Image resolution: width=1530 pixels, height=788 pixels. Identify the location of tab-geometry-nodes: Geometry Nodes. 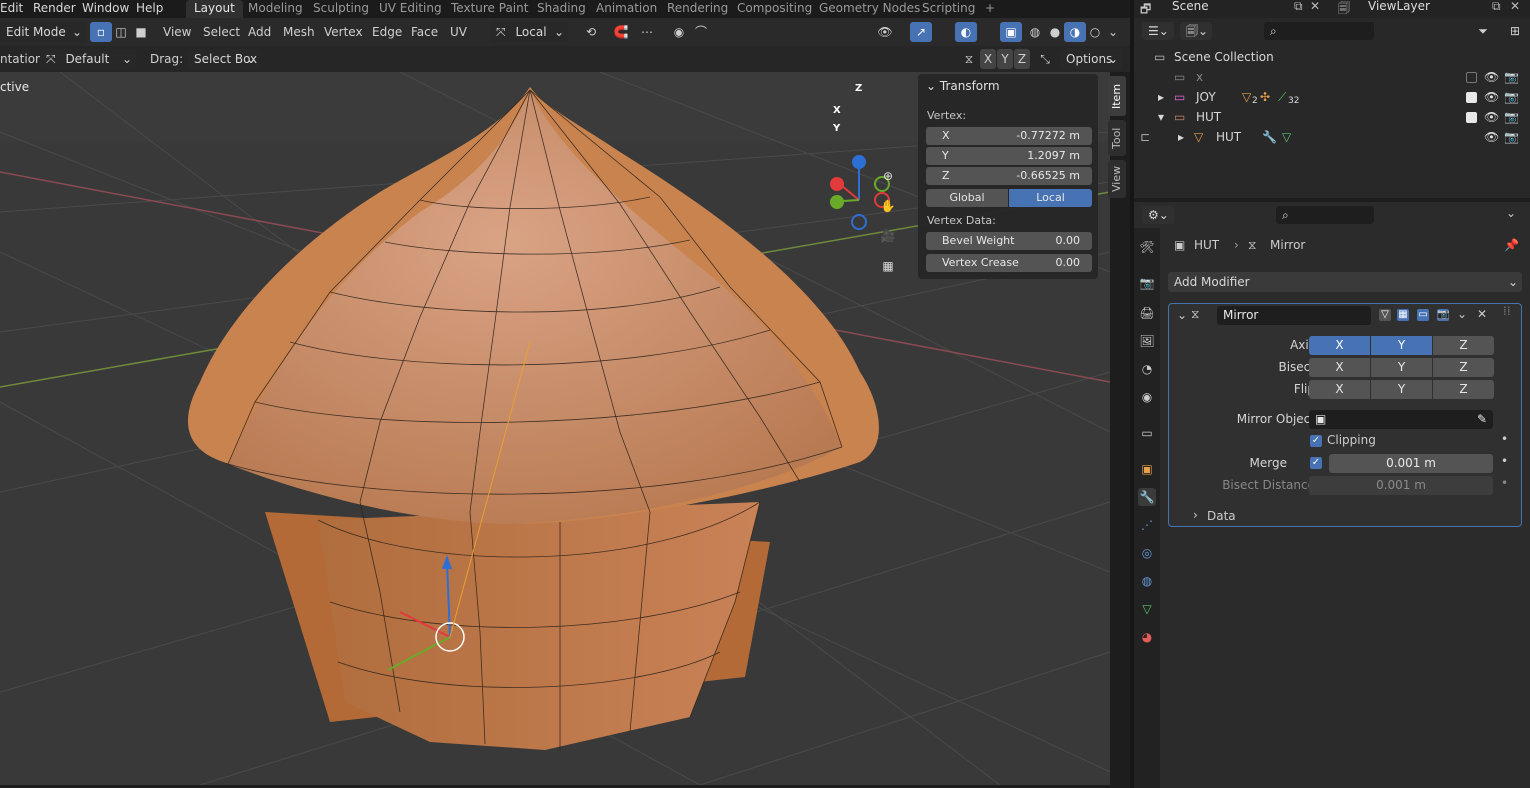
(869, 9).